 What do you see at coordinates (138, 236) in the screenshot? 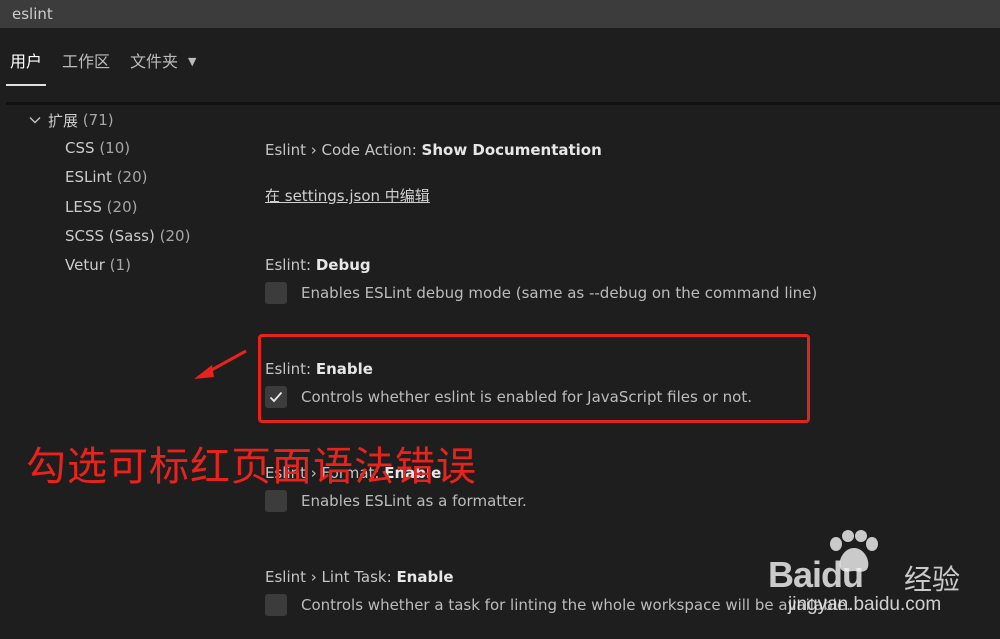
I see `toc-item-scss: SCSS (Sass) (20)` at bounding box center [138, 236].